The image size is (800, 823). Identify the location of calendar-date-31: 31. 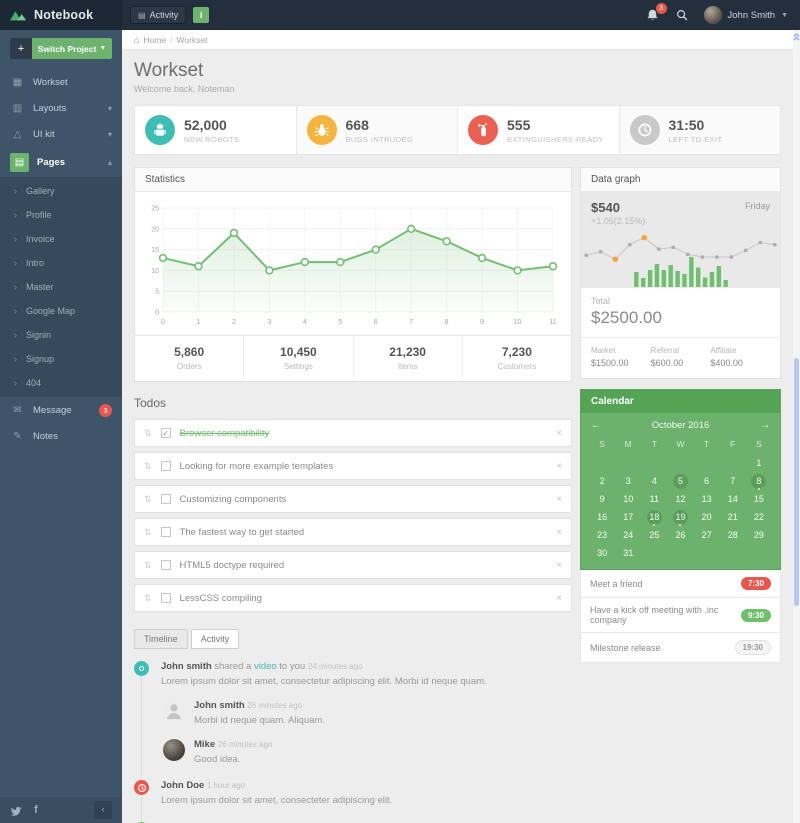
(628, 553).